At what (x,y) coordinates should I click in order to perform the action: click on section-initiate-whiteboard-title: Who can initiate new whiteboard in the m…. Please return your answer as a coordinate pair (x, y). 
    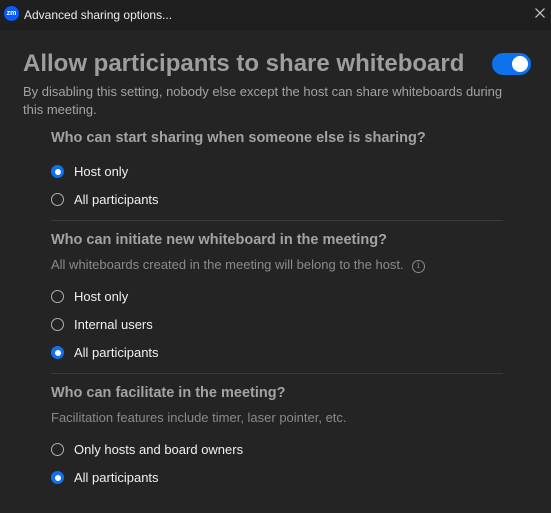
    Looking at the image, I should click on (219, 240).